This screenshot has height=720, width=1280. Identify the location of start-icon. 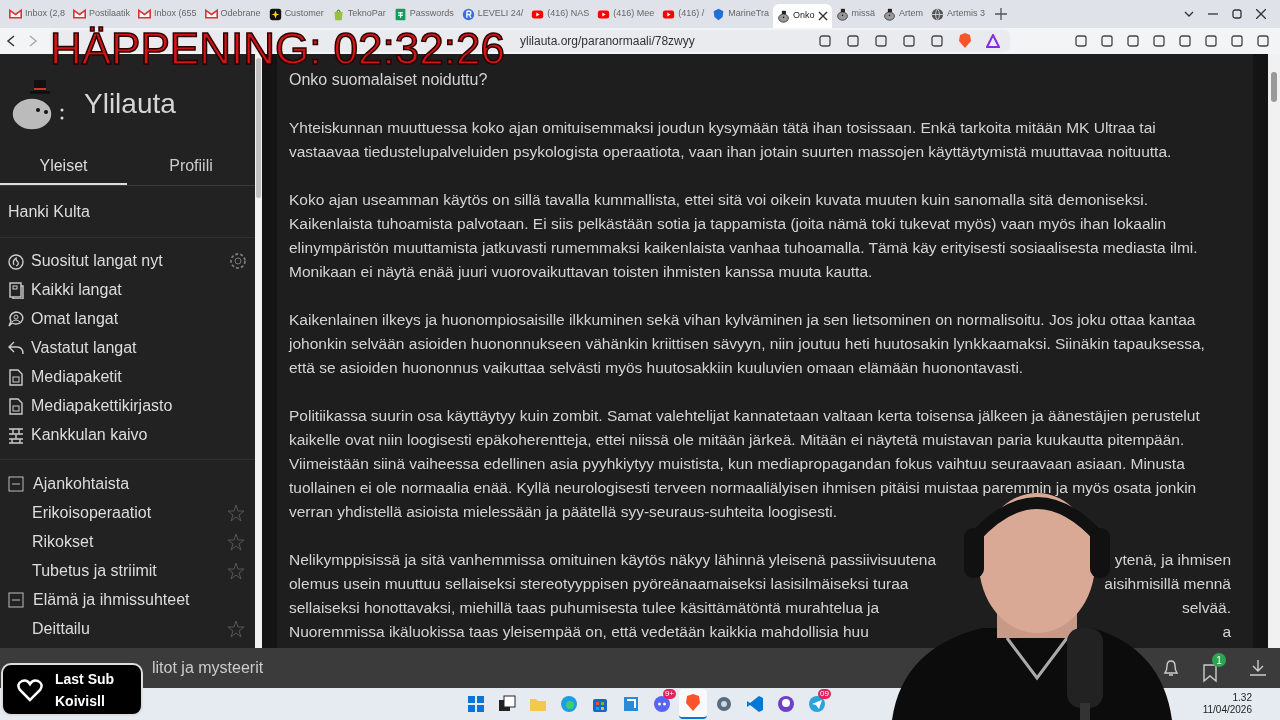
(476, 704).